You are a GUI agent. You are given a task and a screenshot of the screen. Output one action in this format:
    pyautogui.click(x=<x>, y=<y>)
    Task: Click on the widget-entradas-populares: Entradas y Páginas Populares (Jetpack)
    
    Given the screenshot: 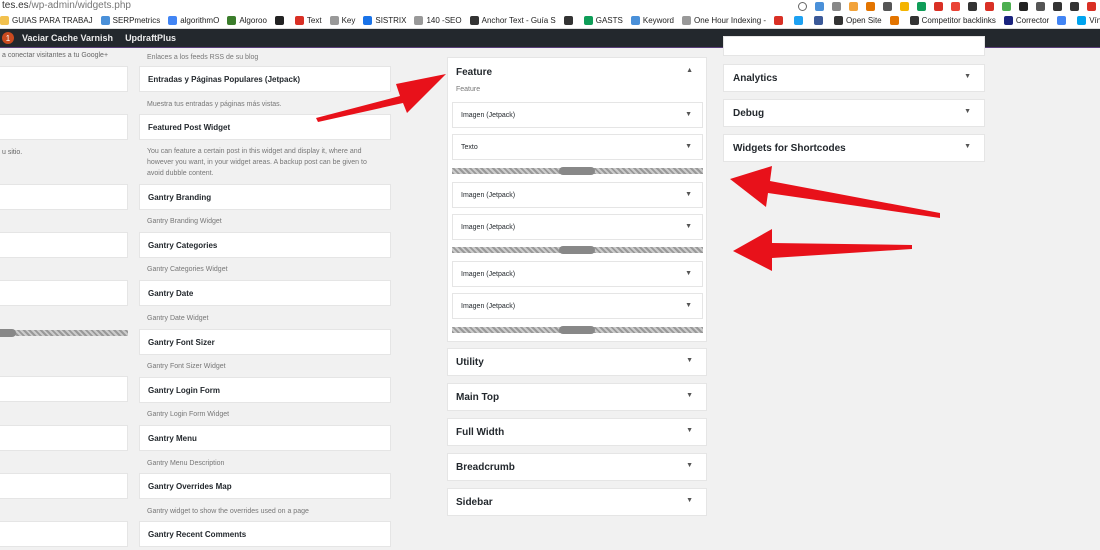 What is the action you would take?
    pyautogui.click(x=265, y=79)
    